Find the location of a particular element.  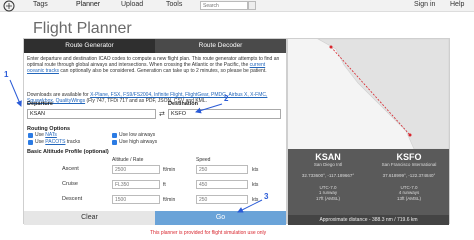

search-input is located at coordinates (224, 5).